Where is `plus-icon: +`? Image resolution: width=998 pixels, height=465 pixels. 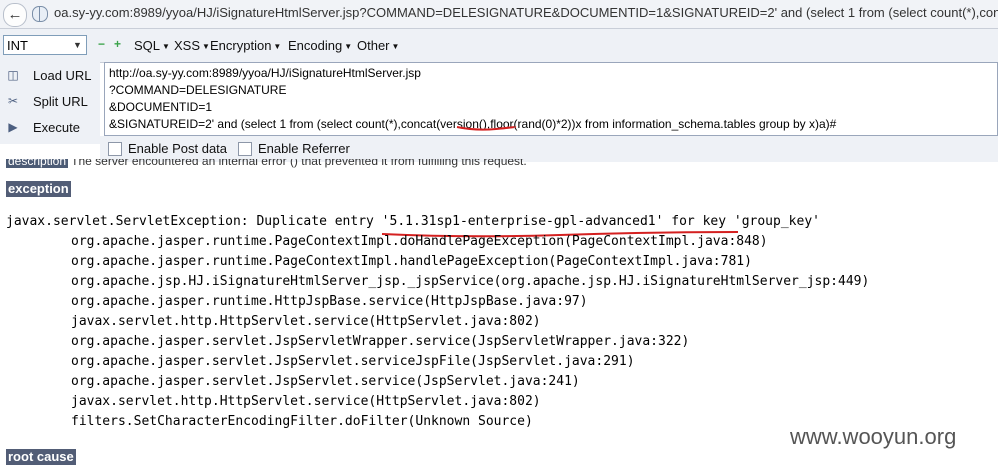
plus-icon: + is located at coordinates (117, 44).